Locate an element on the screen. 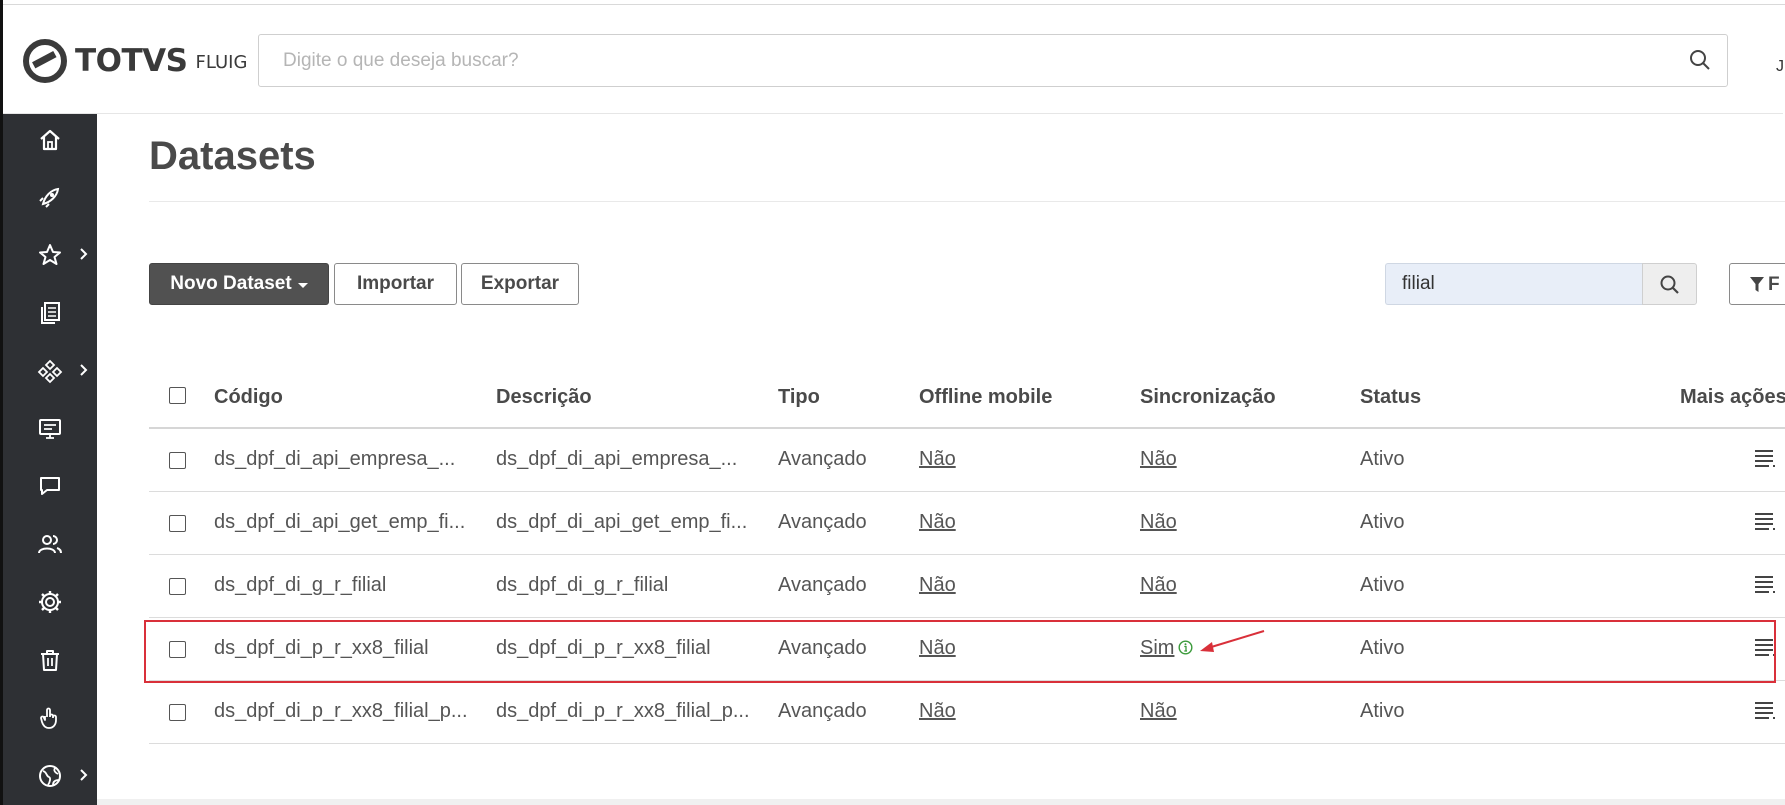 The image size is (1785, 805). app-header: TOTVS FLUIG J is located at coordinates (893, 60).